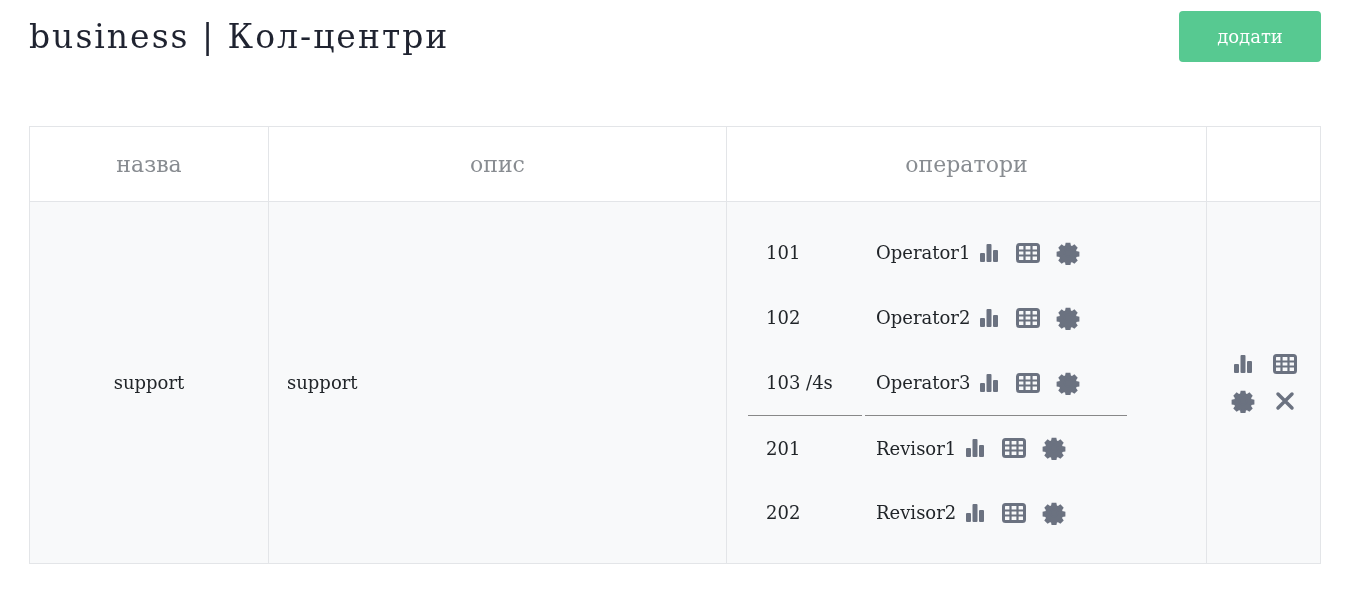 The width and height of the screenshot is (1355, 601). What do you see at coordinates (783, 317) in the screenshot?
I see `extension-number: 102` at bounding box center [783, 317].